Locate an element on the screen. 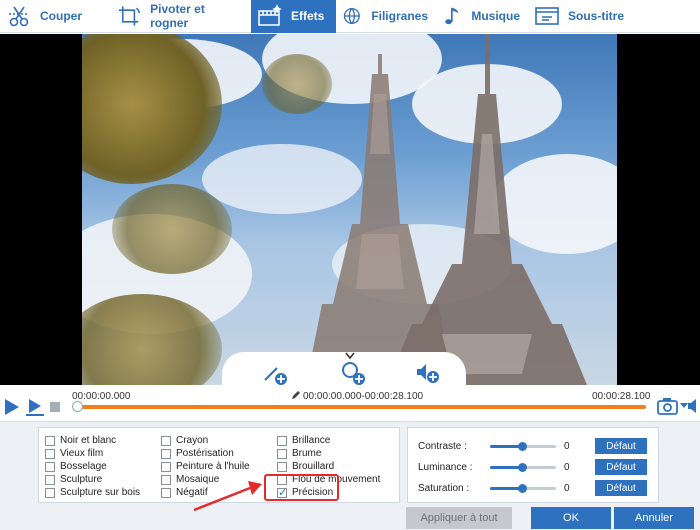  tab-label: Musique is located at coordinates (495, 16).